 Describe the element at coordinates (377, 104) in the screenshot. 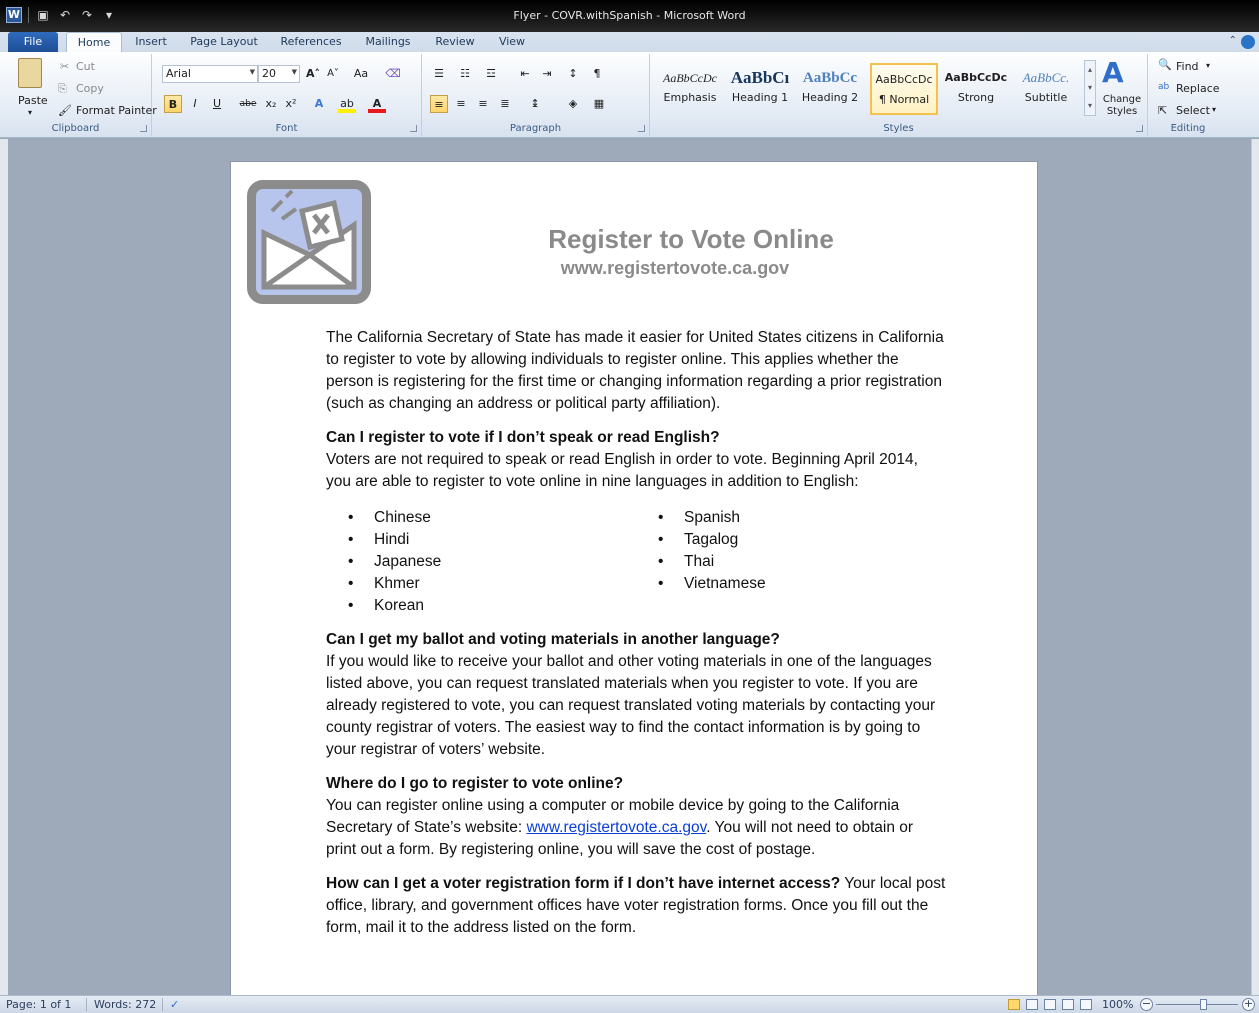

I see `font-color-icon: A` at that location.